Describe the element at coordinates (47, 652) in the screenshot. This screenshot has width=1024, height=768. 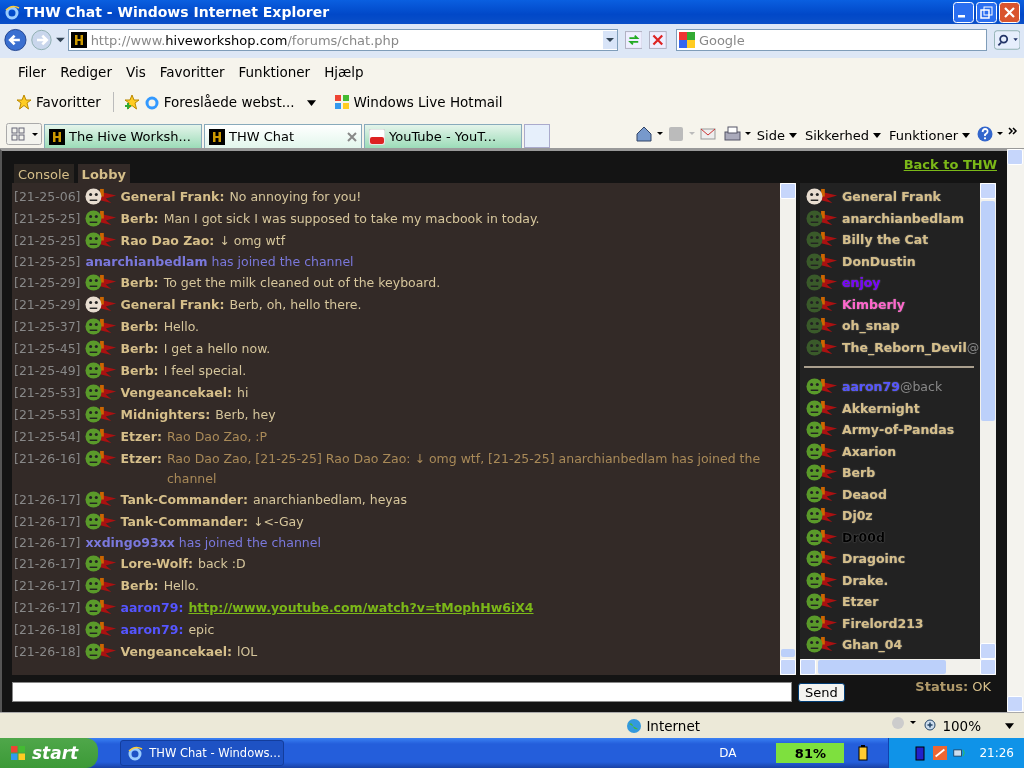
I see `timestamp: [21-26-18]` at that location.